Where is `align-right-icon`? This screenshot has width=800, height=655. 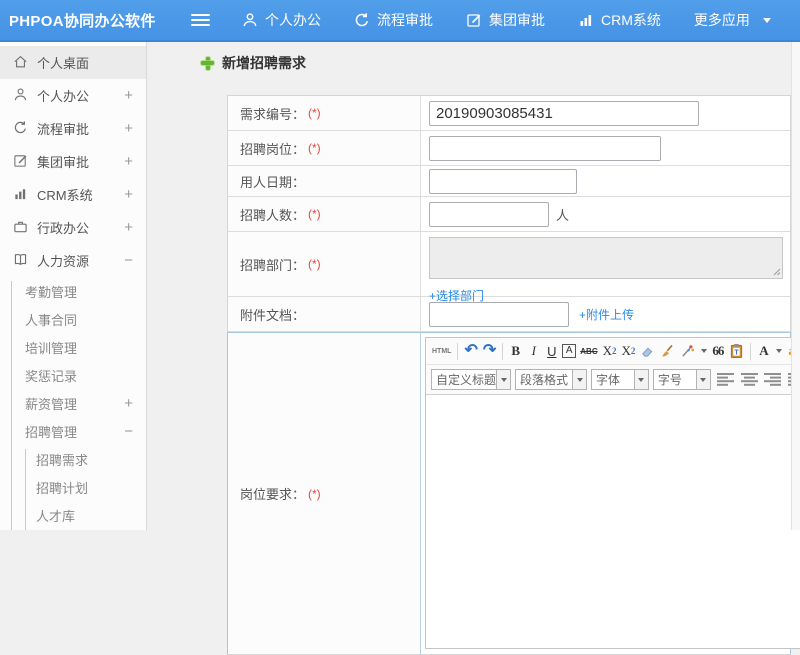 align-right-icon is located at coordinates (773, 380).